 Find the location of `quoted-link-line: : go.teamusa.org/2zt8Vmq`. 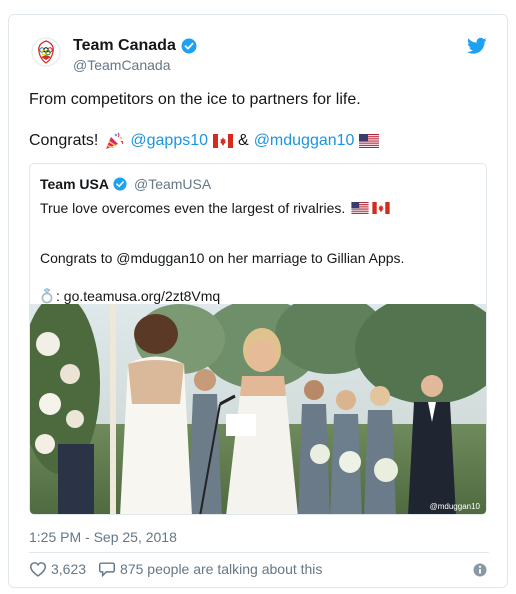

quoted-link-line: : go.teamusa.org/2zt8Vmq is located at coordinates (130, 296).